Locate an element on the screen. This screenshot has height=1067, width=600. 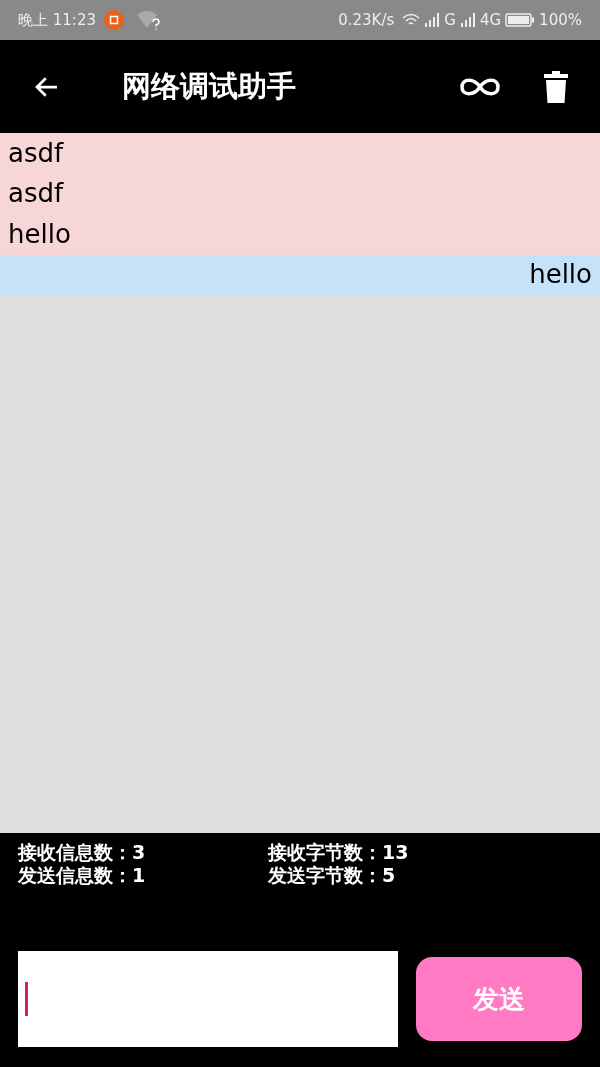
notification-icon is located at coordinates (114, 20).